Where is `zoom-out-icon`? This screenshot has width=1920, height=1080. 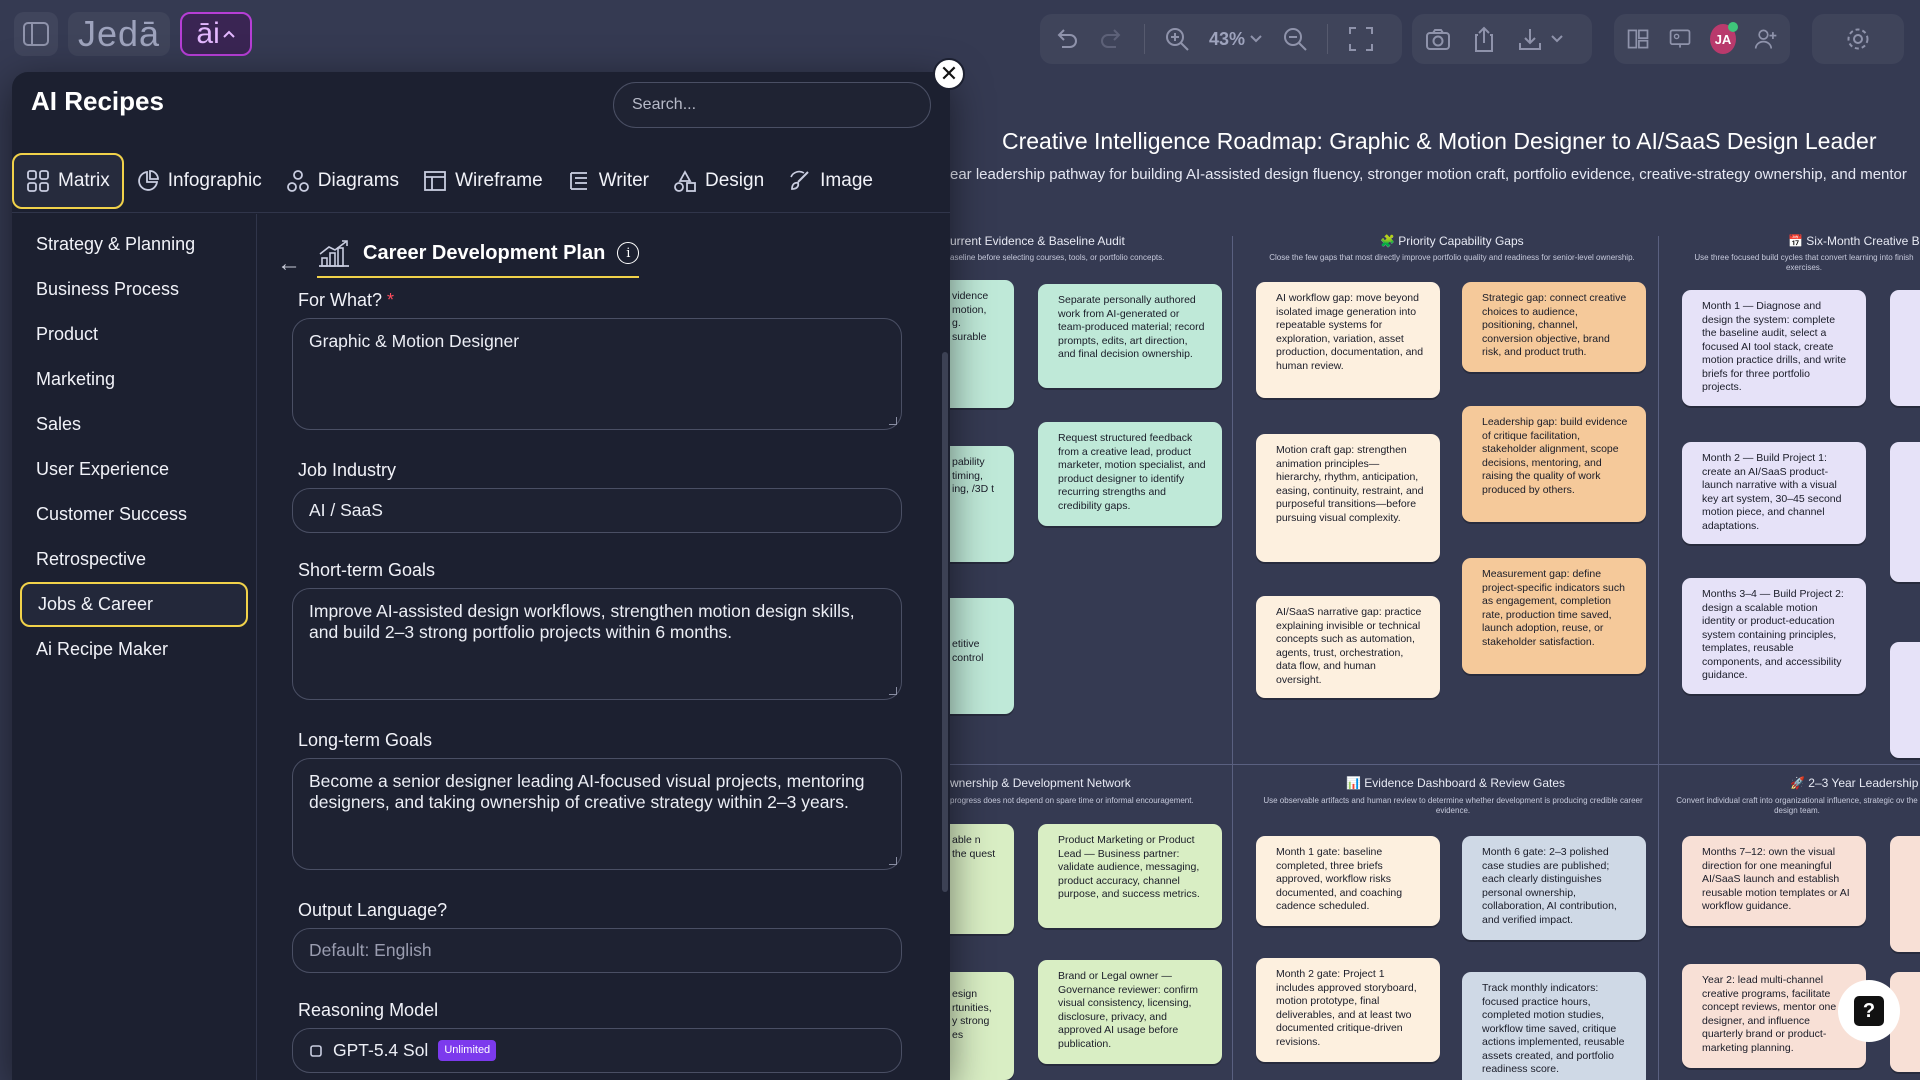
zoom-out-icon is located at coordinates (1295, 39).